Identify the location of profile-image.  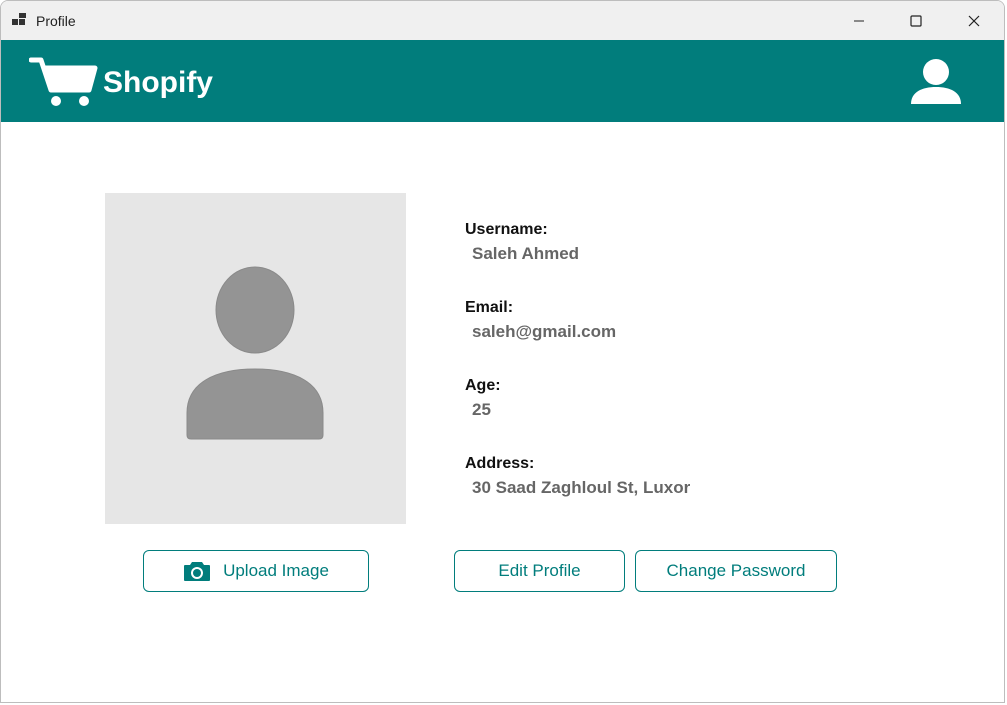
(255, 358).